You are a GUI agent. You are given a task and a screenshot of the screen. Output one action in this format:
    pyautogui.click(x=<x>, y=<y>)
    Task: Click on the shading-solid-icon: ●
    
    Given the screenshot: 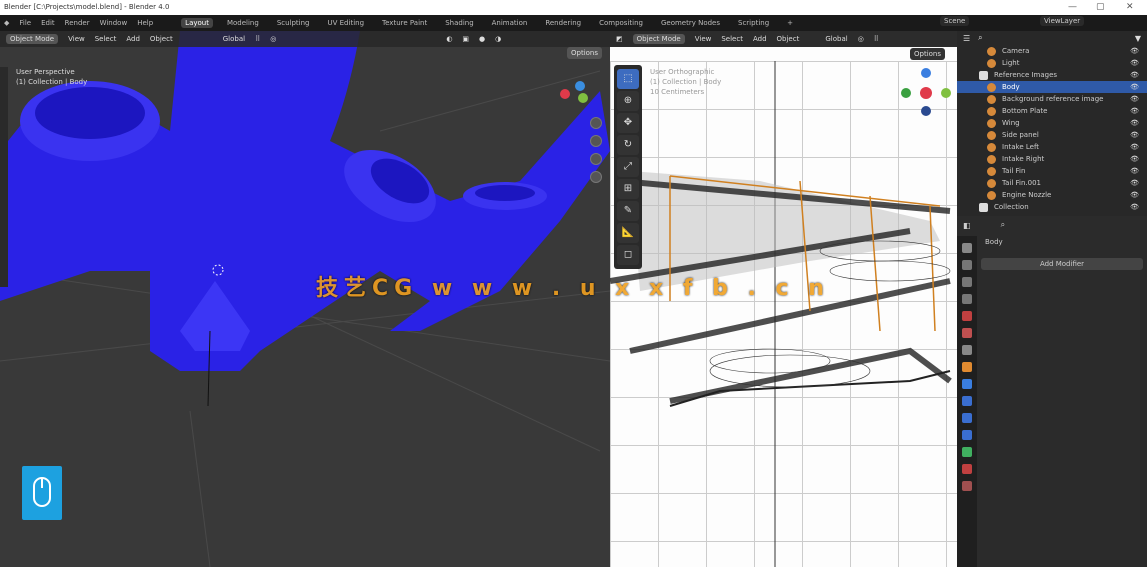 What is the action you would take?
    pyautogui.click(x=482, y=39)
    